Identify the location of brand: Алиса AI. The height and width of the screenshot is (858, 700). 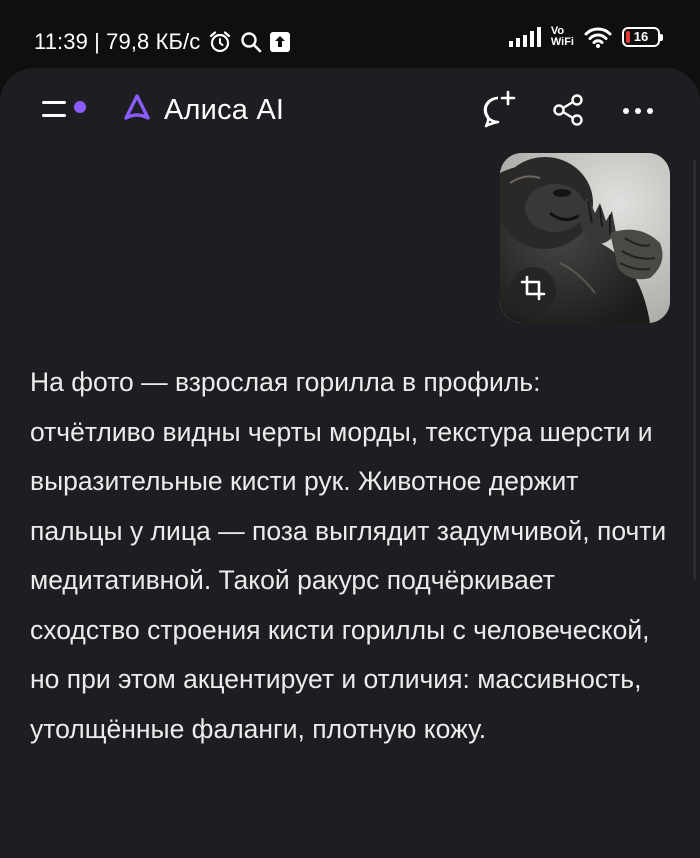
(203, 110).